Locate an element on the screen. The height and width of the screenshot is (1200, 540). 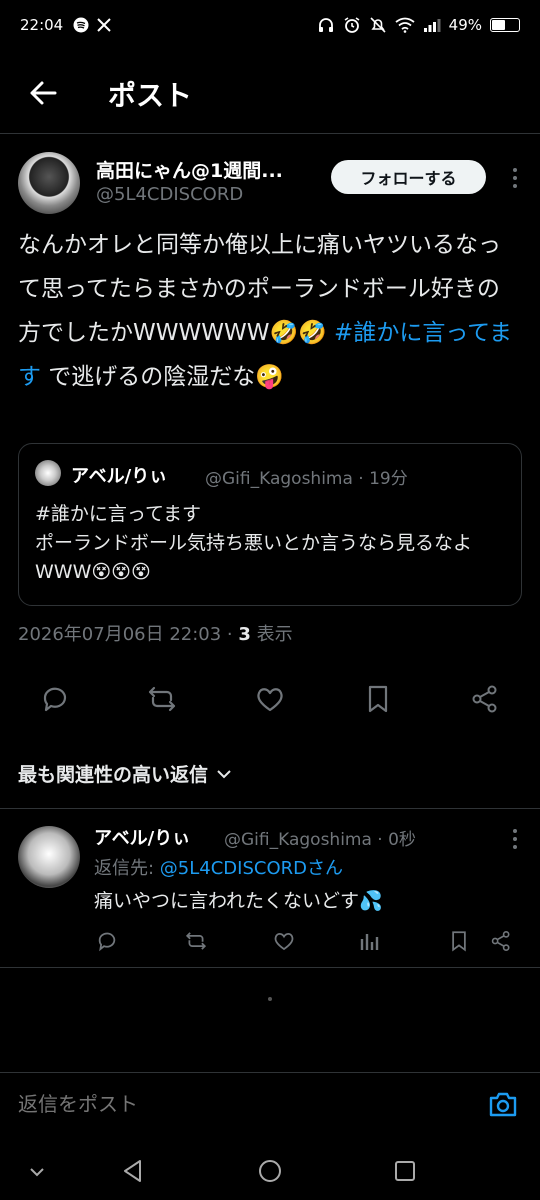
reply-sort-label: 最も関連性の高い返信 is located at coordinates (113, 775).